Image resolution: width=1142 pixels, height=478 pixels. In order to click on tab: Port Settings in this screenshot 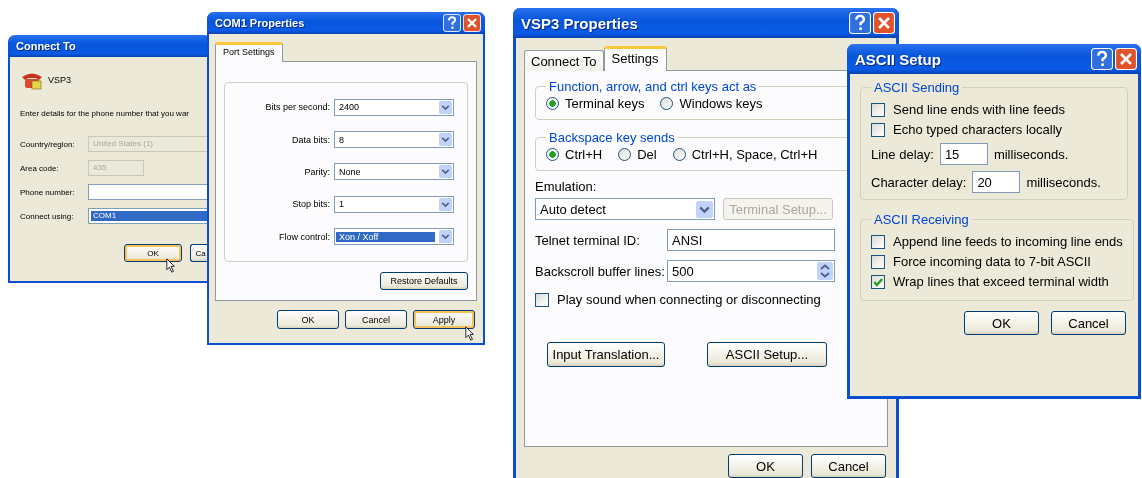, I will do `click(249, 52)`.